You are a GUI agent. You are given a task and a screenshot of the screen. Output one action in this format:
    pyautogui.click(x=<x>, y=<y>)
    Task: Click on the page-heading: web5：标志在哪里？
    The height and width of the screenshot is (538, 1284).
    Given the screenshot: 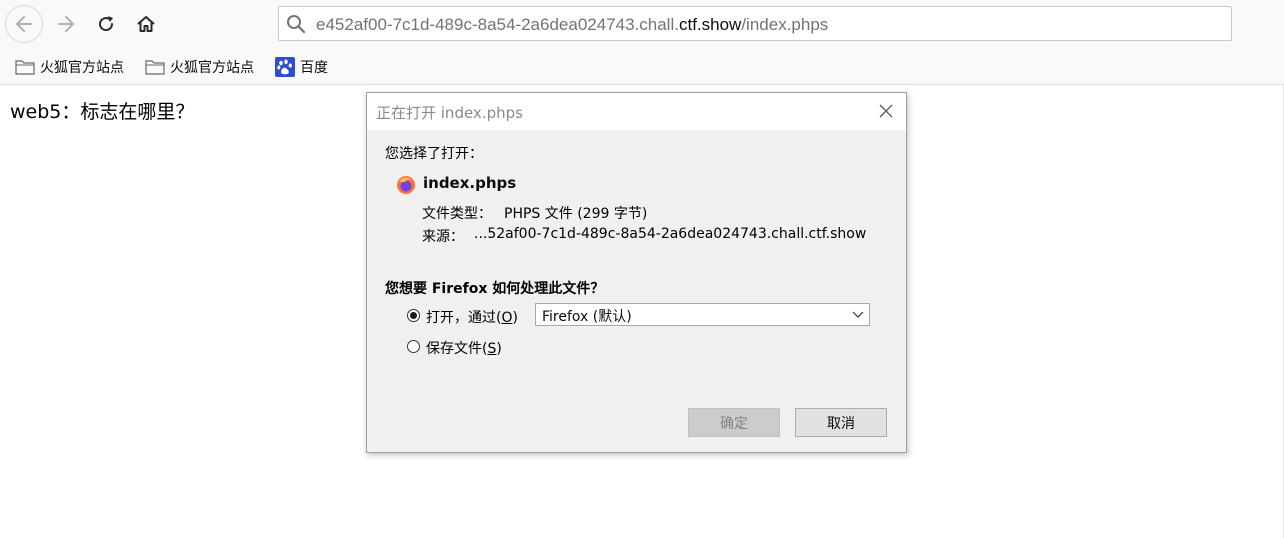 What is the action you would take?
    pyautogui.click(x=102, y=112)
    